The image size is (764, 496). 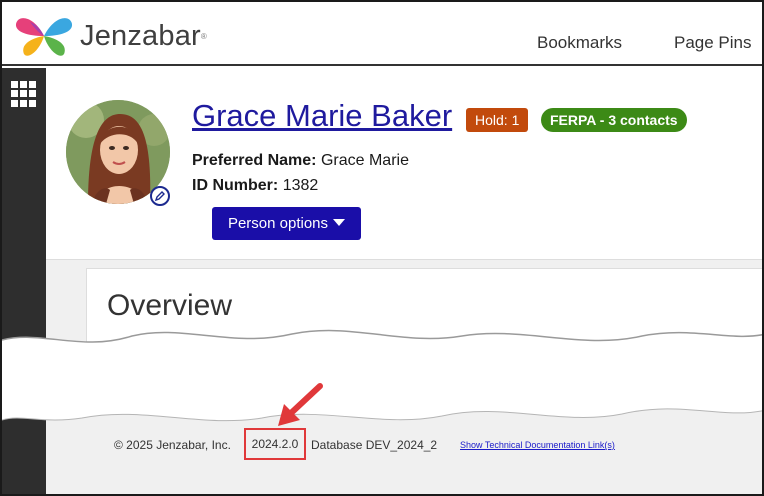 I want to click on preferred-name-field: Preferred Name: Grace Marie, so click(x=300, y=161).